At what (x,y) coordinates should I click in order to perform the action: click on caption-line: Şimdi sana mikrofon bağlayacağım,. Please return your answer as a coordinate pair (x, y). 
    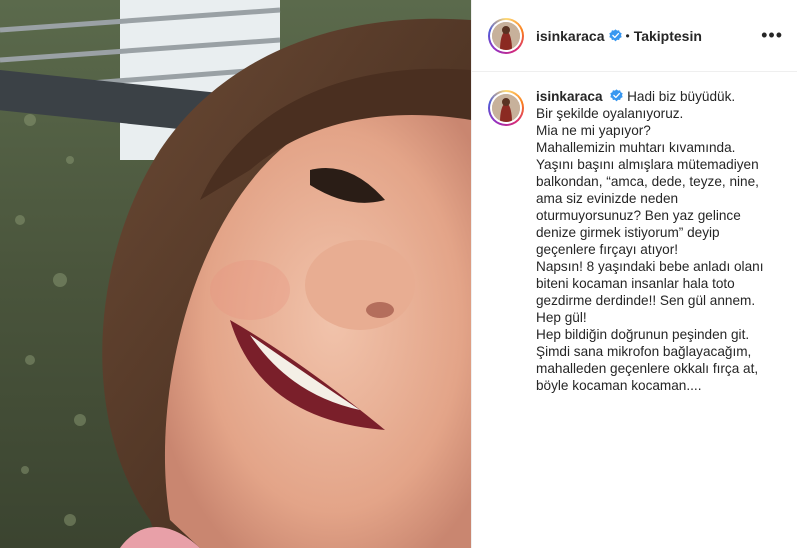
    Looking at the image, I should click on (644, 351).